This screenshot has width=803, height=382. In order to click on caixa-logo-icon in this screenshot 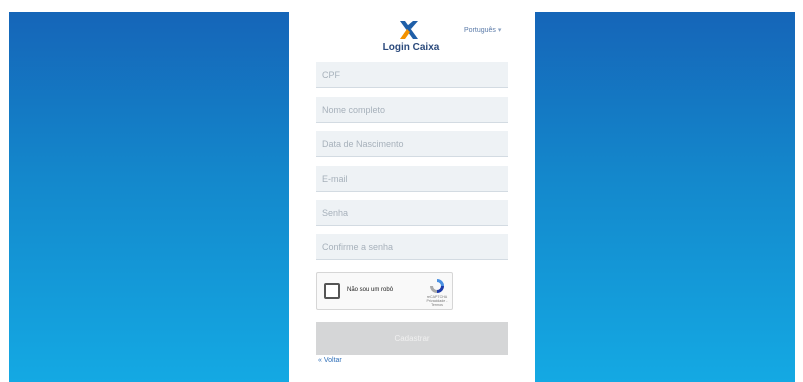, I will do `click(409, 30)`.